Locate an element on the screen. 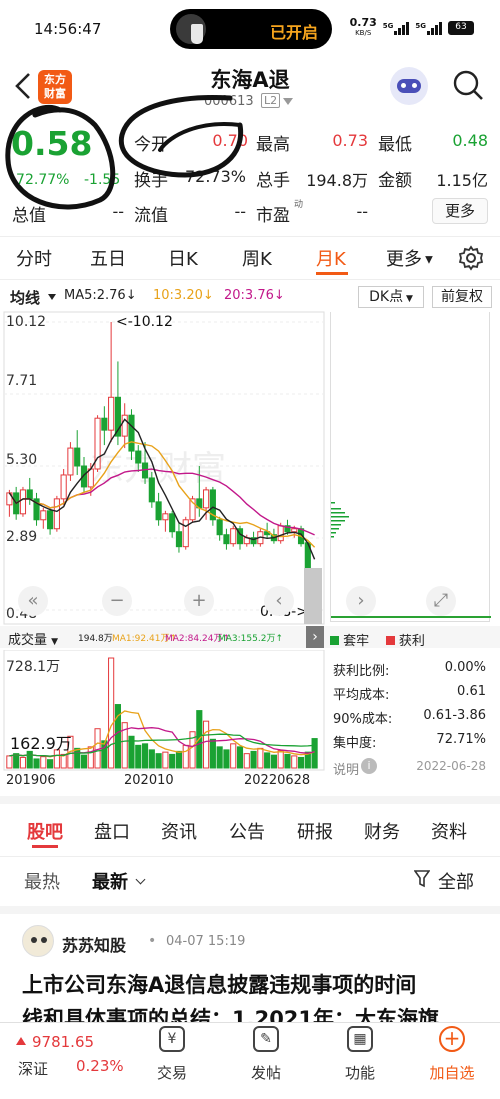 The height and width of the screenshot is (1099, 500). high-value: 0.73 is located at coordinates (350, 140).